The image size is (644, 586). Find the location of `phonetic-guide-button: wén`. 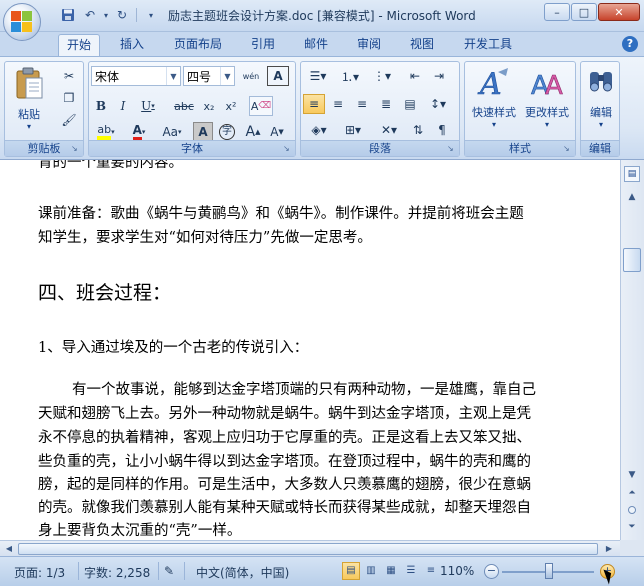

phonetic-guide-button: wén is located at coordinates (251, 76).